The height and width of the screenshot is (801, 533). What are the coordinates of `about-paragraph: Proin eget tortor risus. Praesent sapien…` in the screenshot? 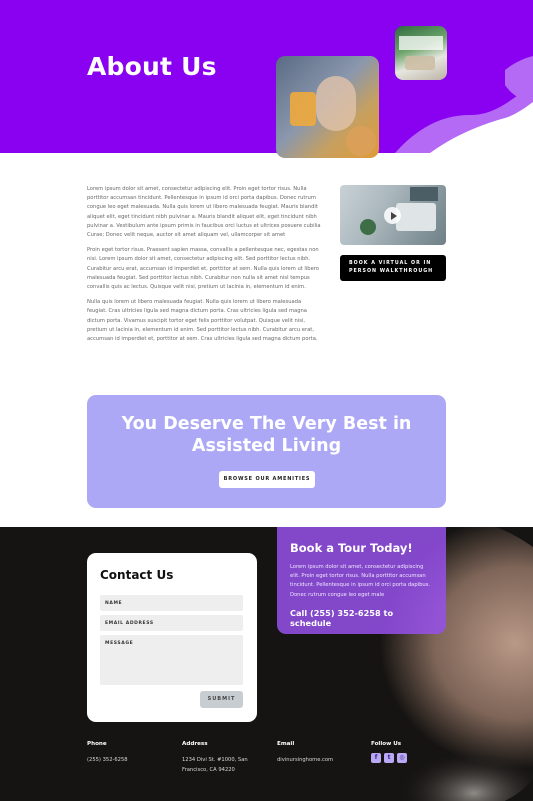 It's located at (203, 269).